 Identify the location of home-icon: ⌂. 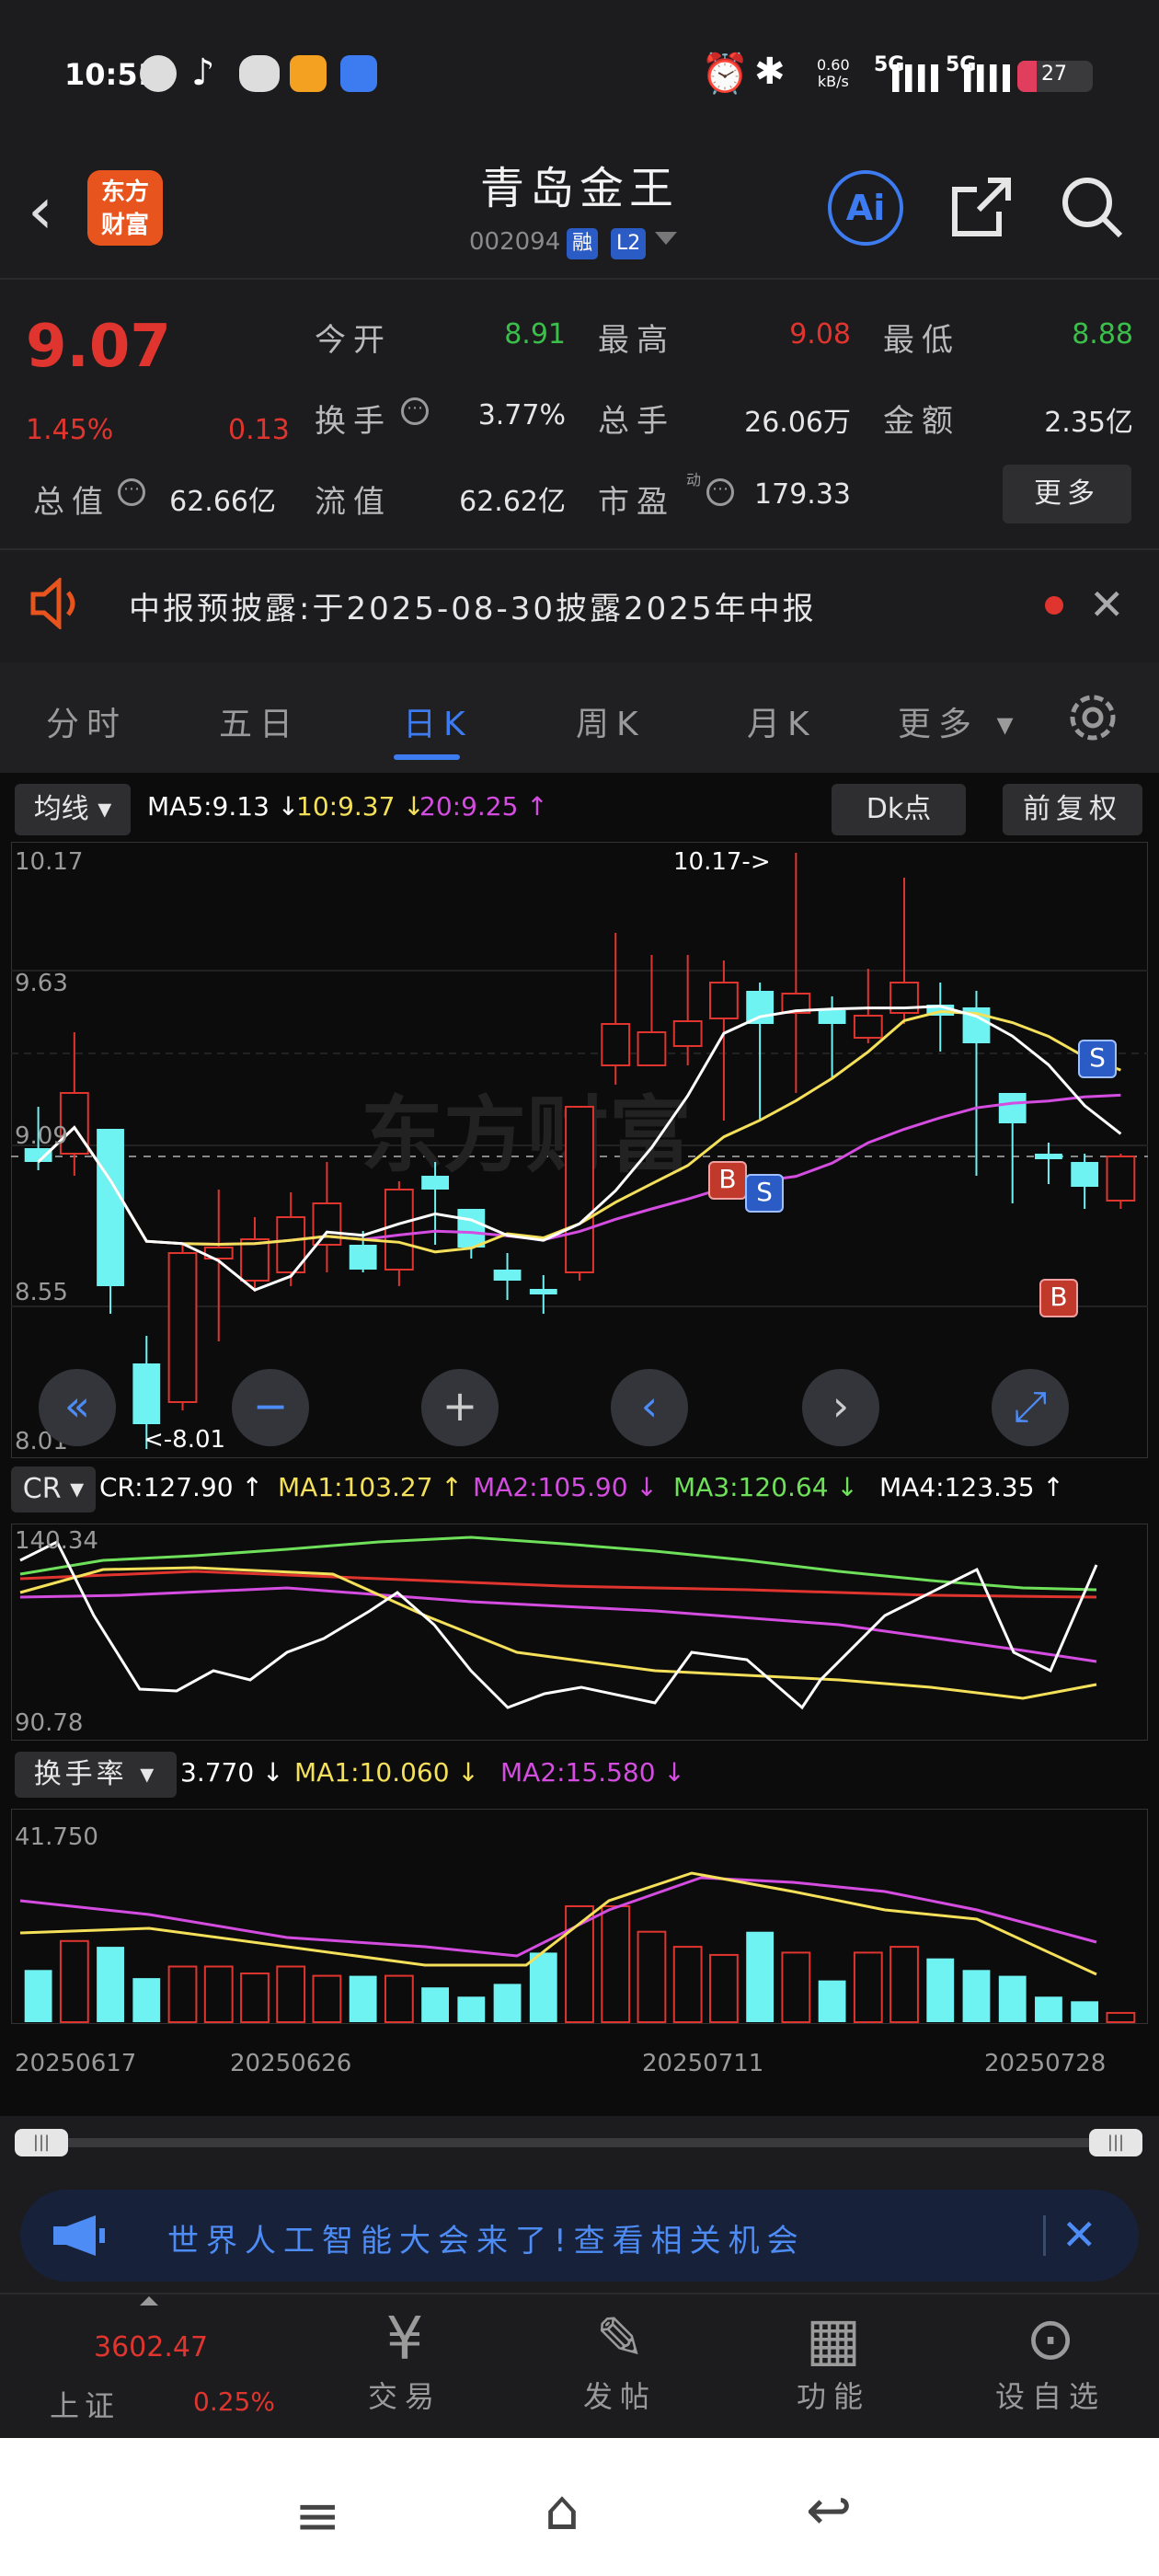
(562, 2510).